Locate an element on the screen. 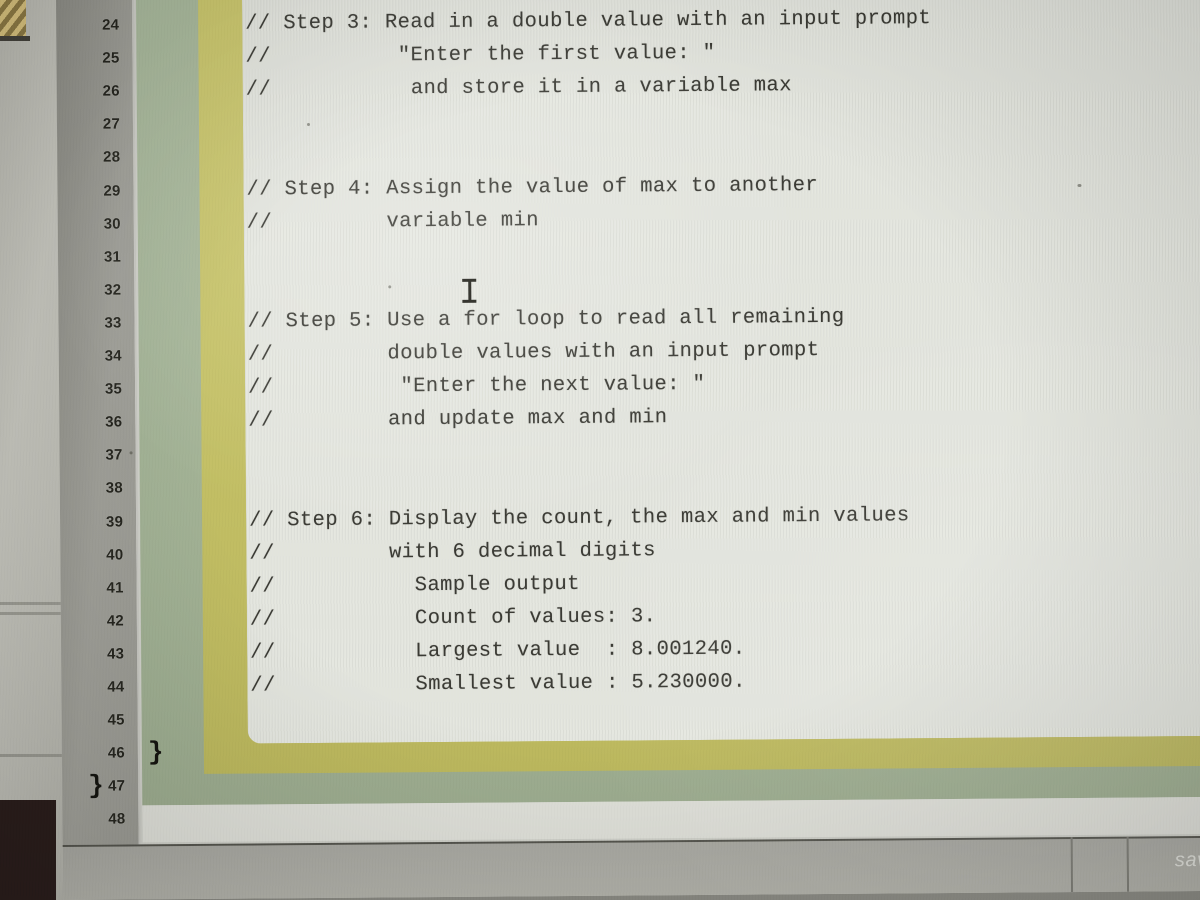  status-bar-save-label: sav is located at coordinates (1187, 860).